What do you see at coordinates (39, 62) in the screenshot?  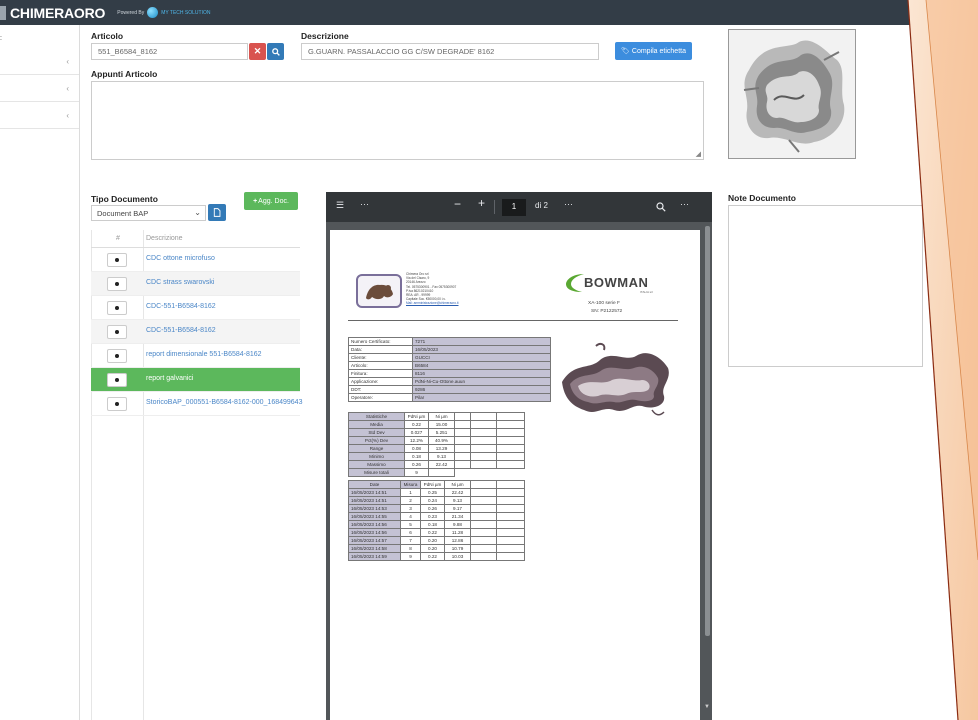 I see `sidebar-item-1: ‹` at bounding box center [39, 62].